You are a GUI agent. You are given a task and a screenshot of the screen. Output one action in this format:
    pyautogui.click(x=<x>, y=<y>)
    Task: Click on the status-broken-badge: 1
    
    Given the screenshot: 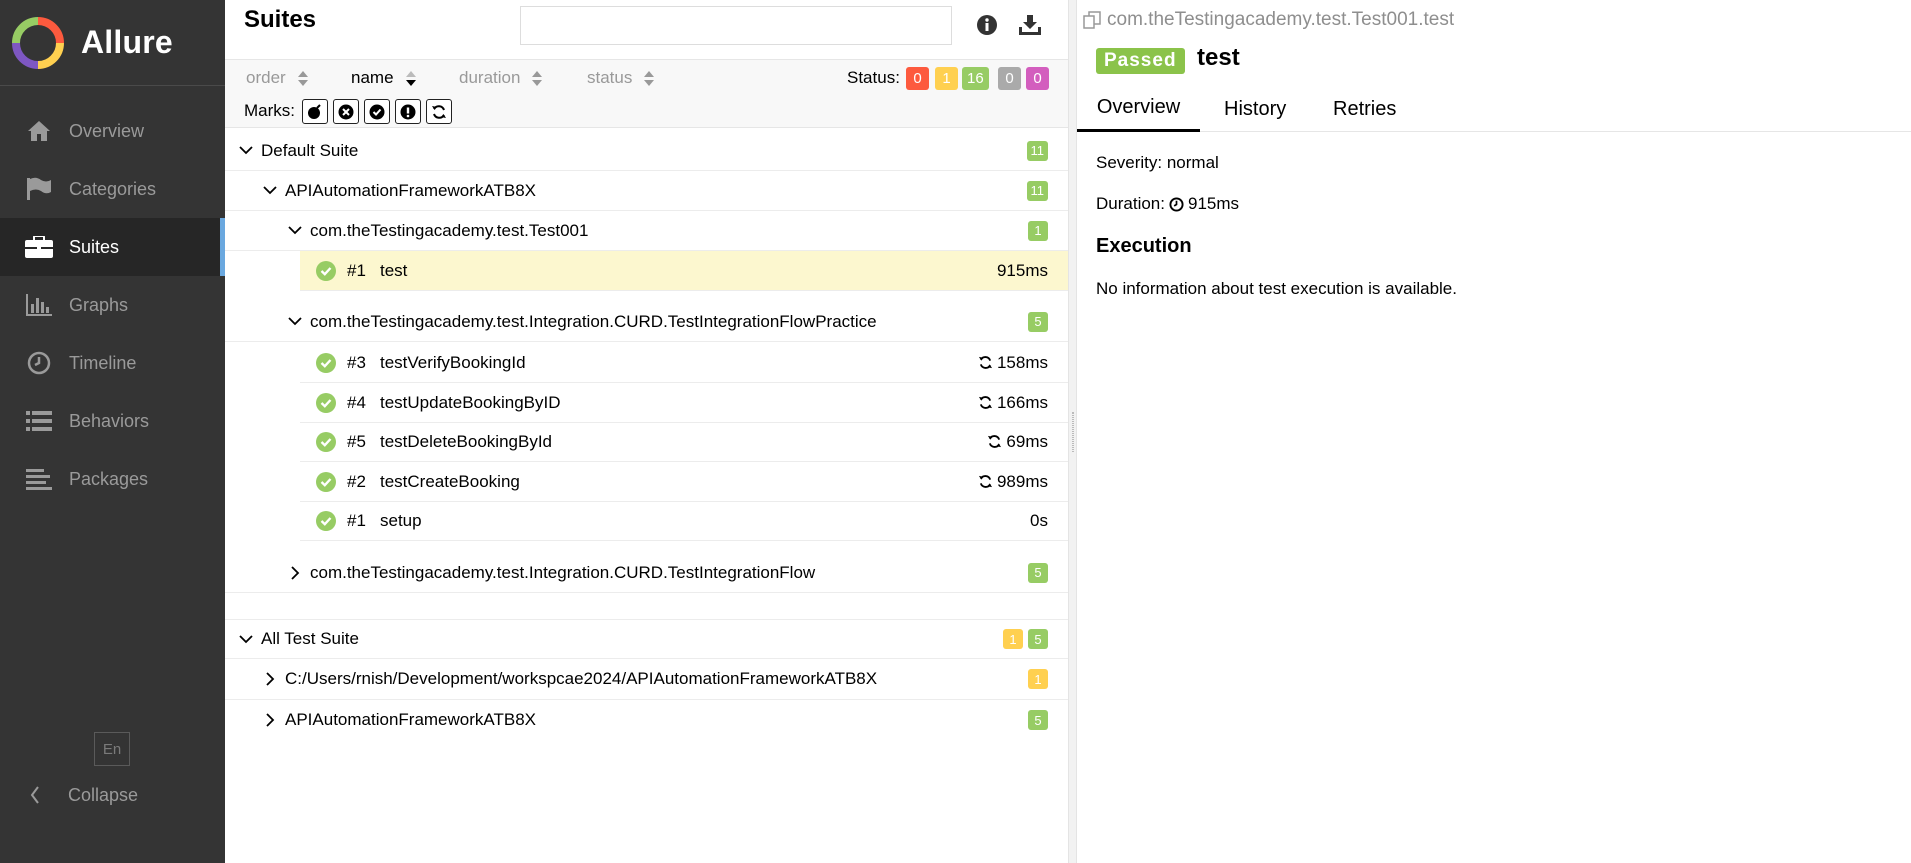 What is the action you would take?
    pyautogui.click(x=946, y=78)
    